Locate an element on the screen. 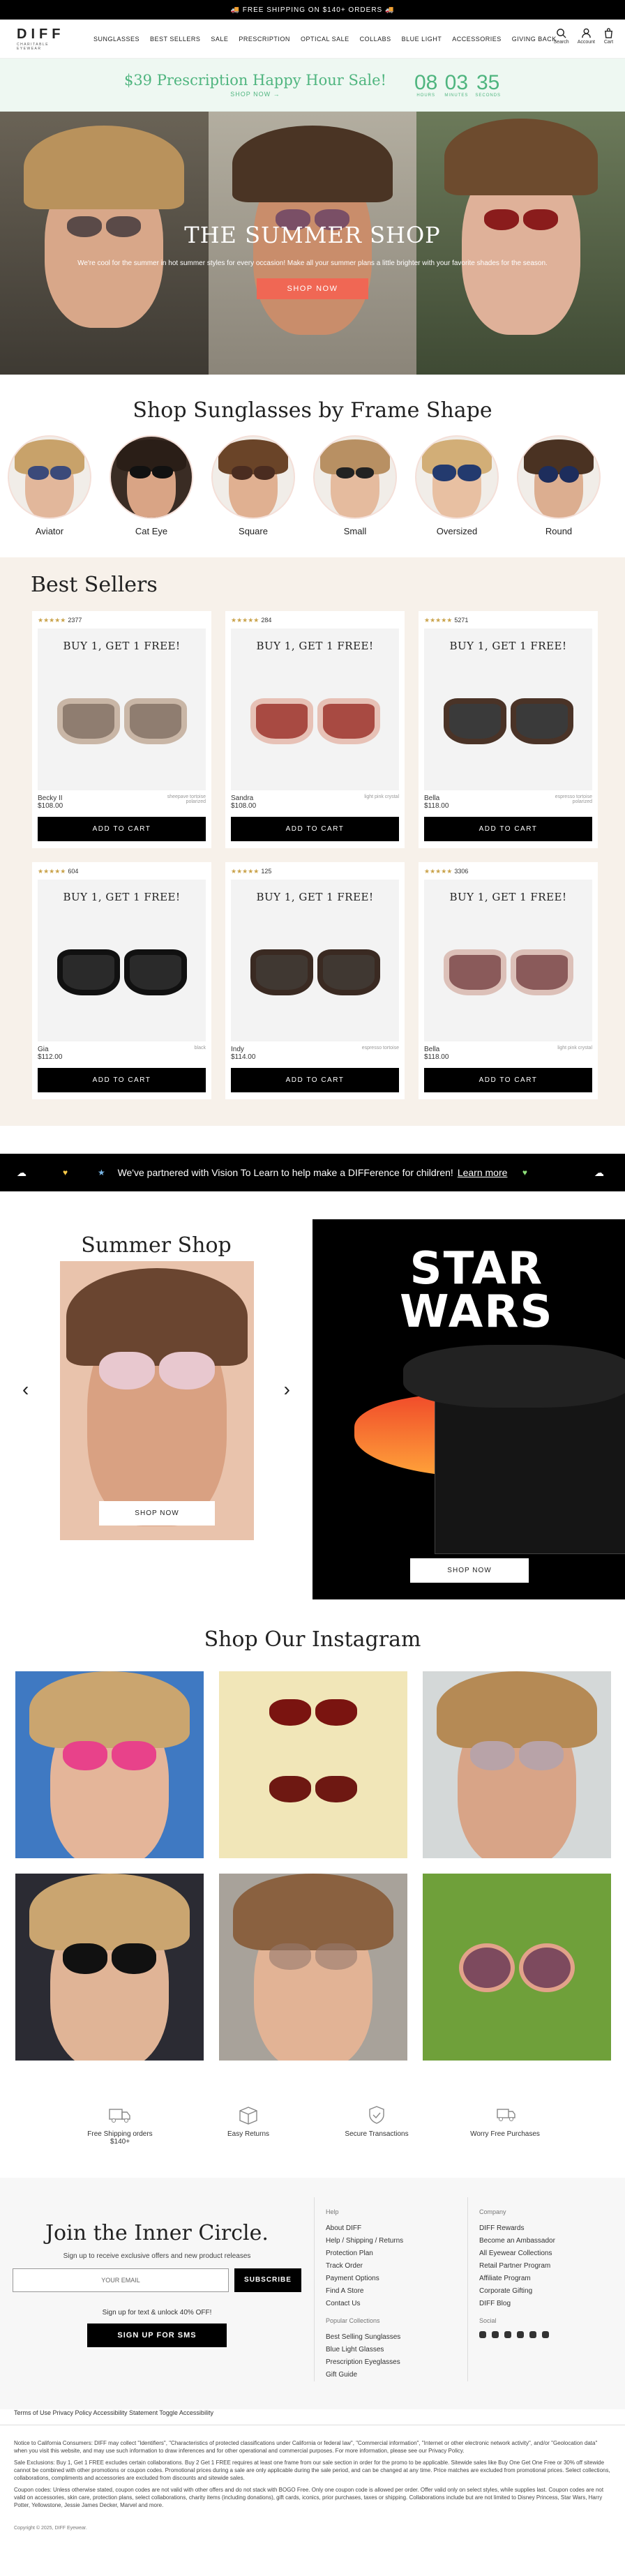  instagram-icon is located at coordinates (520, 2334).